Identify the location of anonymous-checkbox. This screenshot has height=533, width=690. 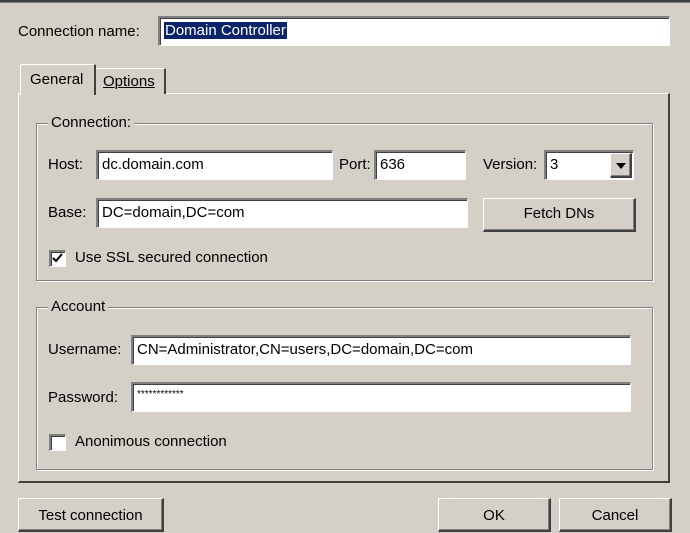
(57, 442).